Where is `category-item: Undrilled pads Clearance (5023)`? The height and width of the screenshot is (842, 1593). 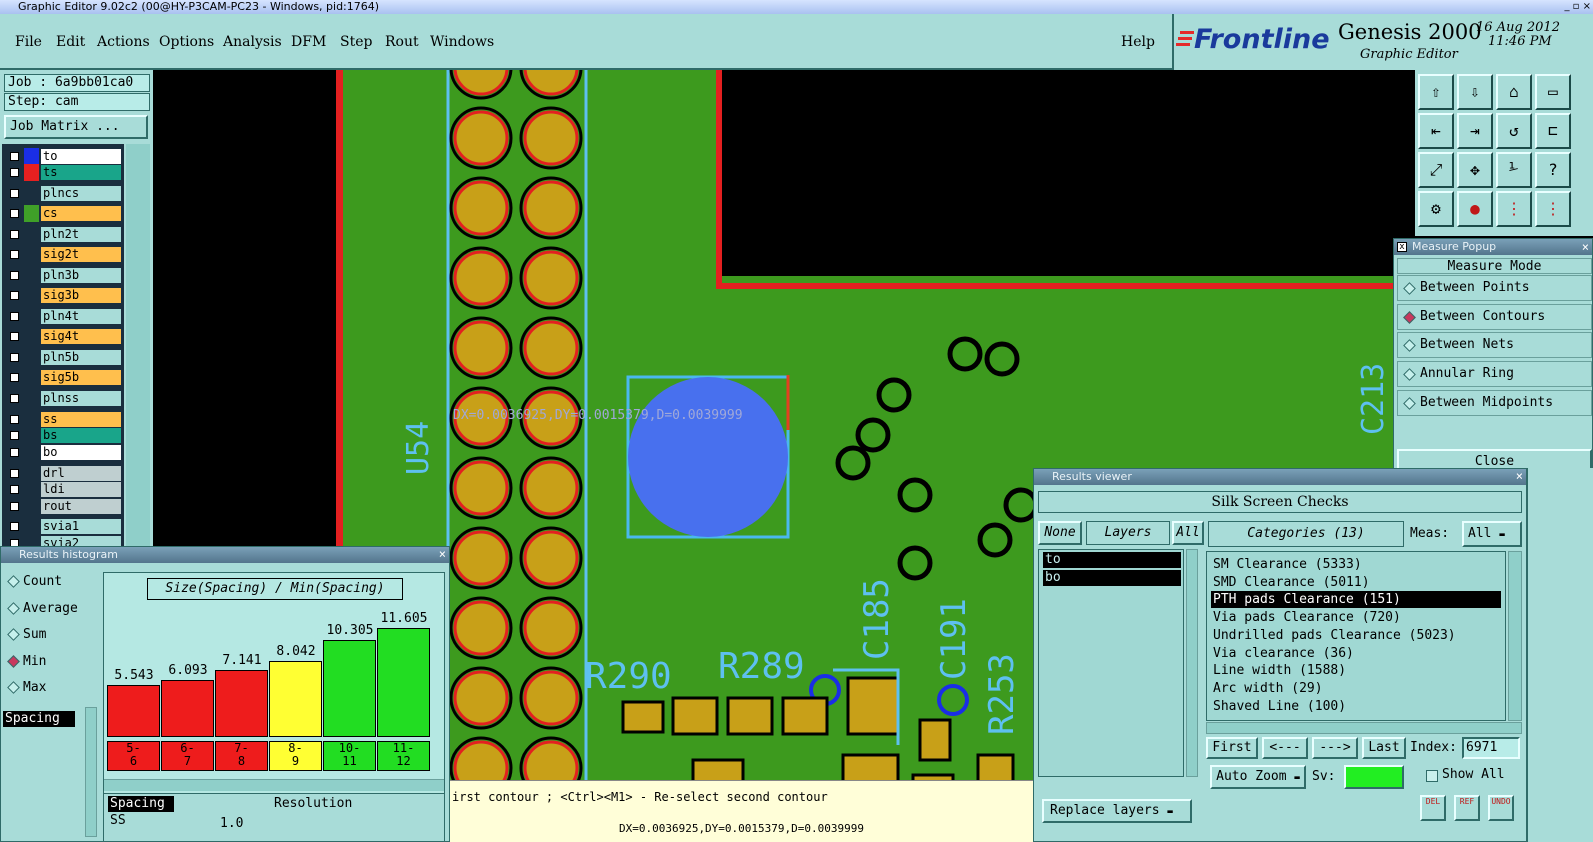 category-item: Undrilled pads Clearance (5023) is located at coordinates (1356, 635).